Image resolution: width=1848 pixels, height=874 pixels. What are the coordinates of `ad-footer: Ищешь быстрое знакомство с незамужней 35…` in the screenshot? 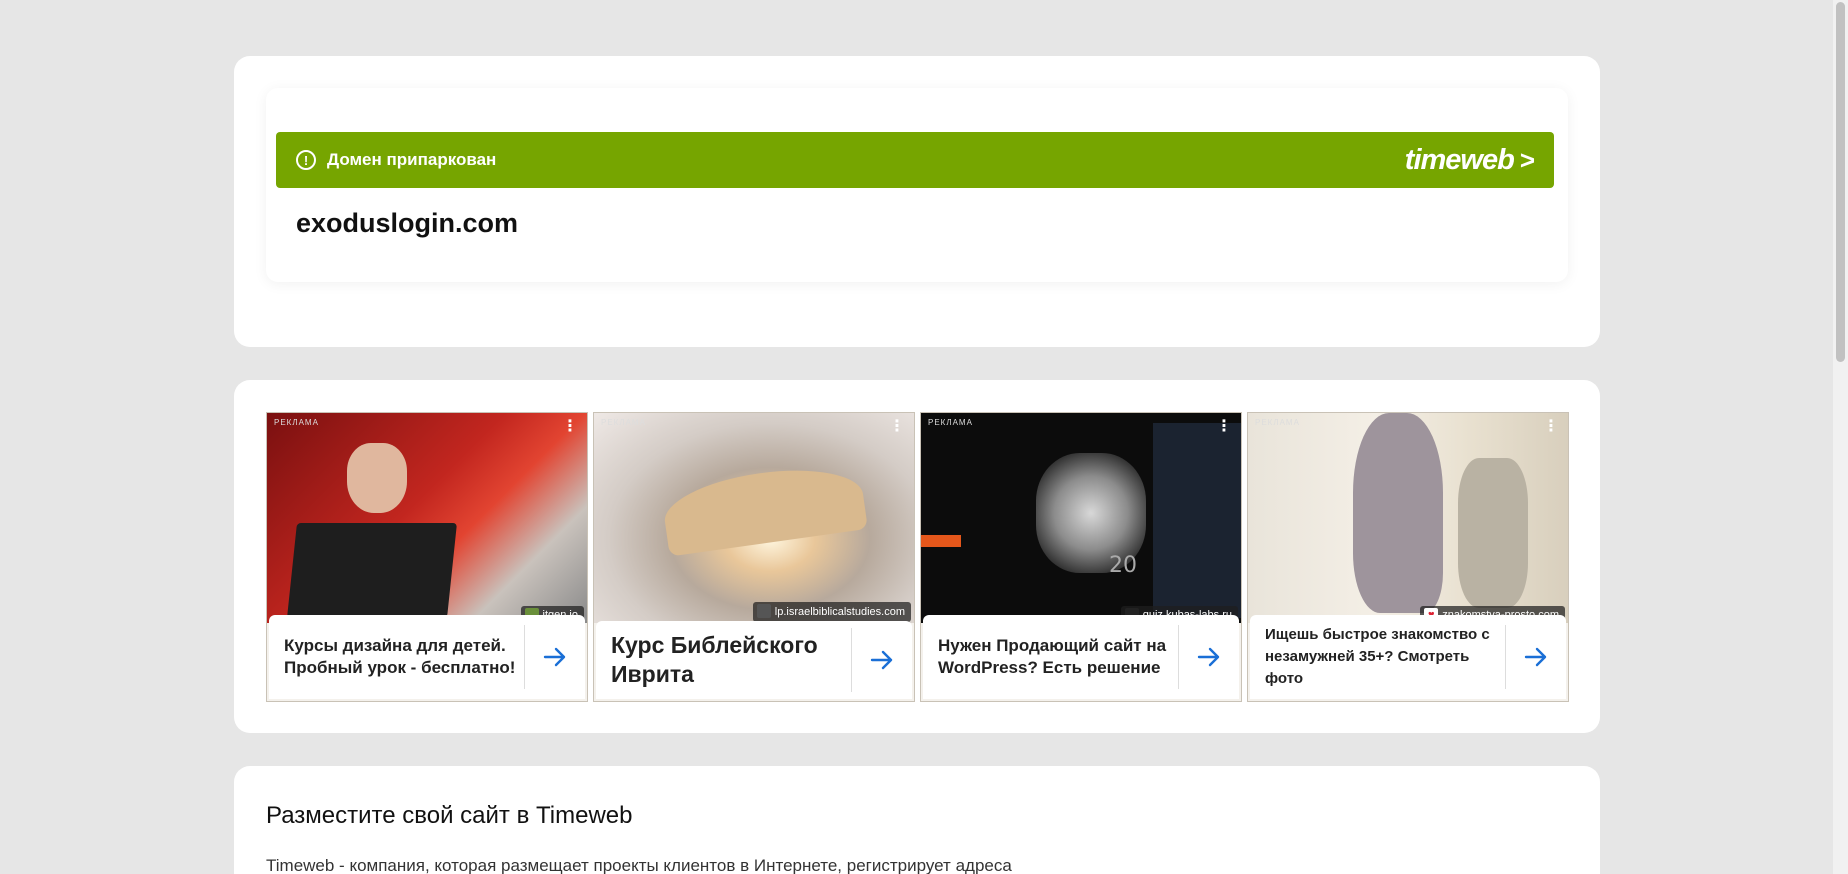 It's located at (1408, 657).